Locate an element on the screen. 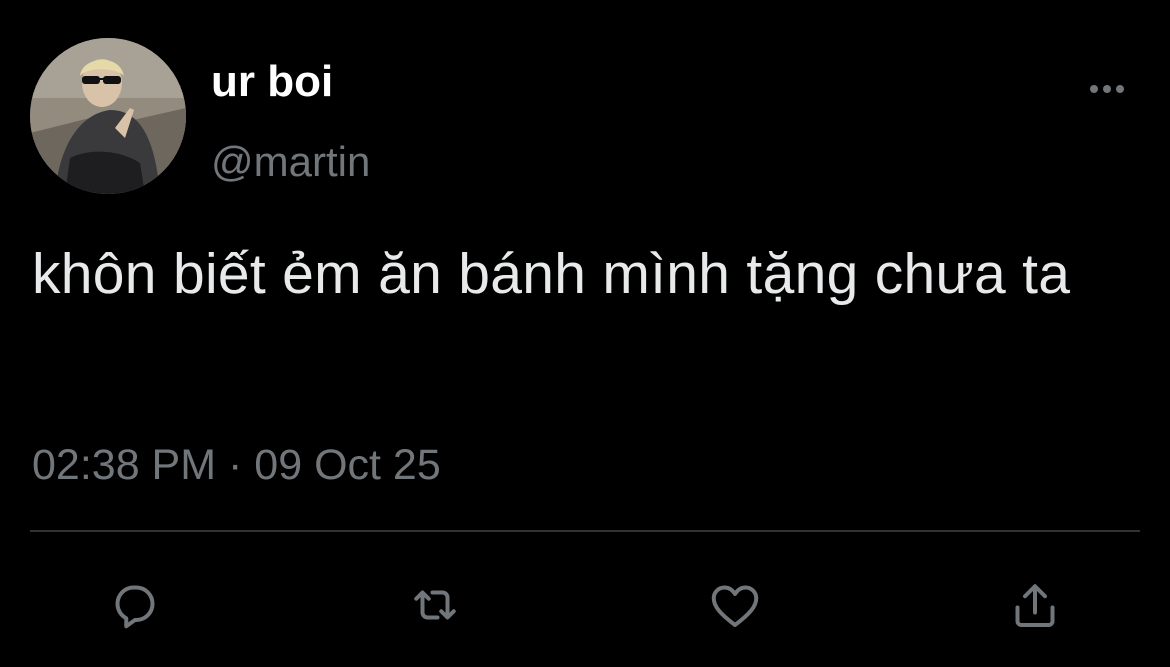 This screenshot has height=667, width=1170. profile-photo is located at coordinates (108, 116).